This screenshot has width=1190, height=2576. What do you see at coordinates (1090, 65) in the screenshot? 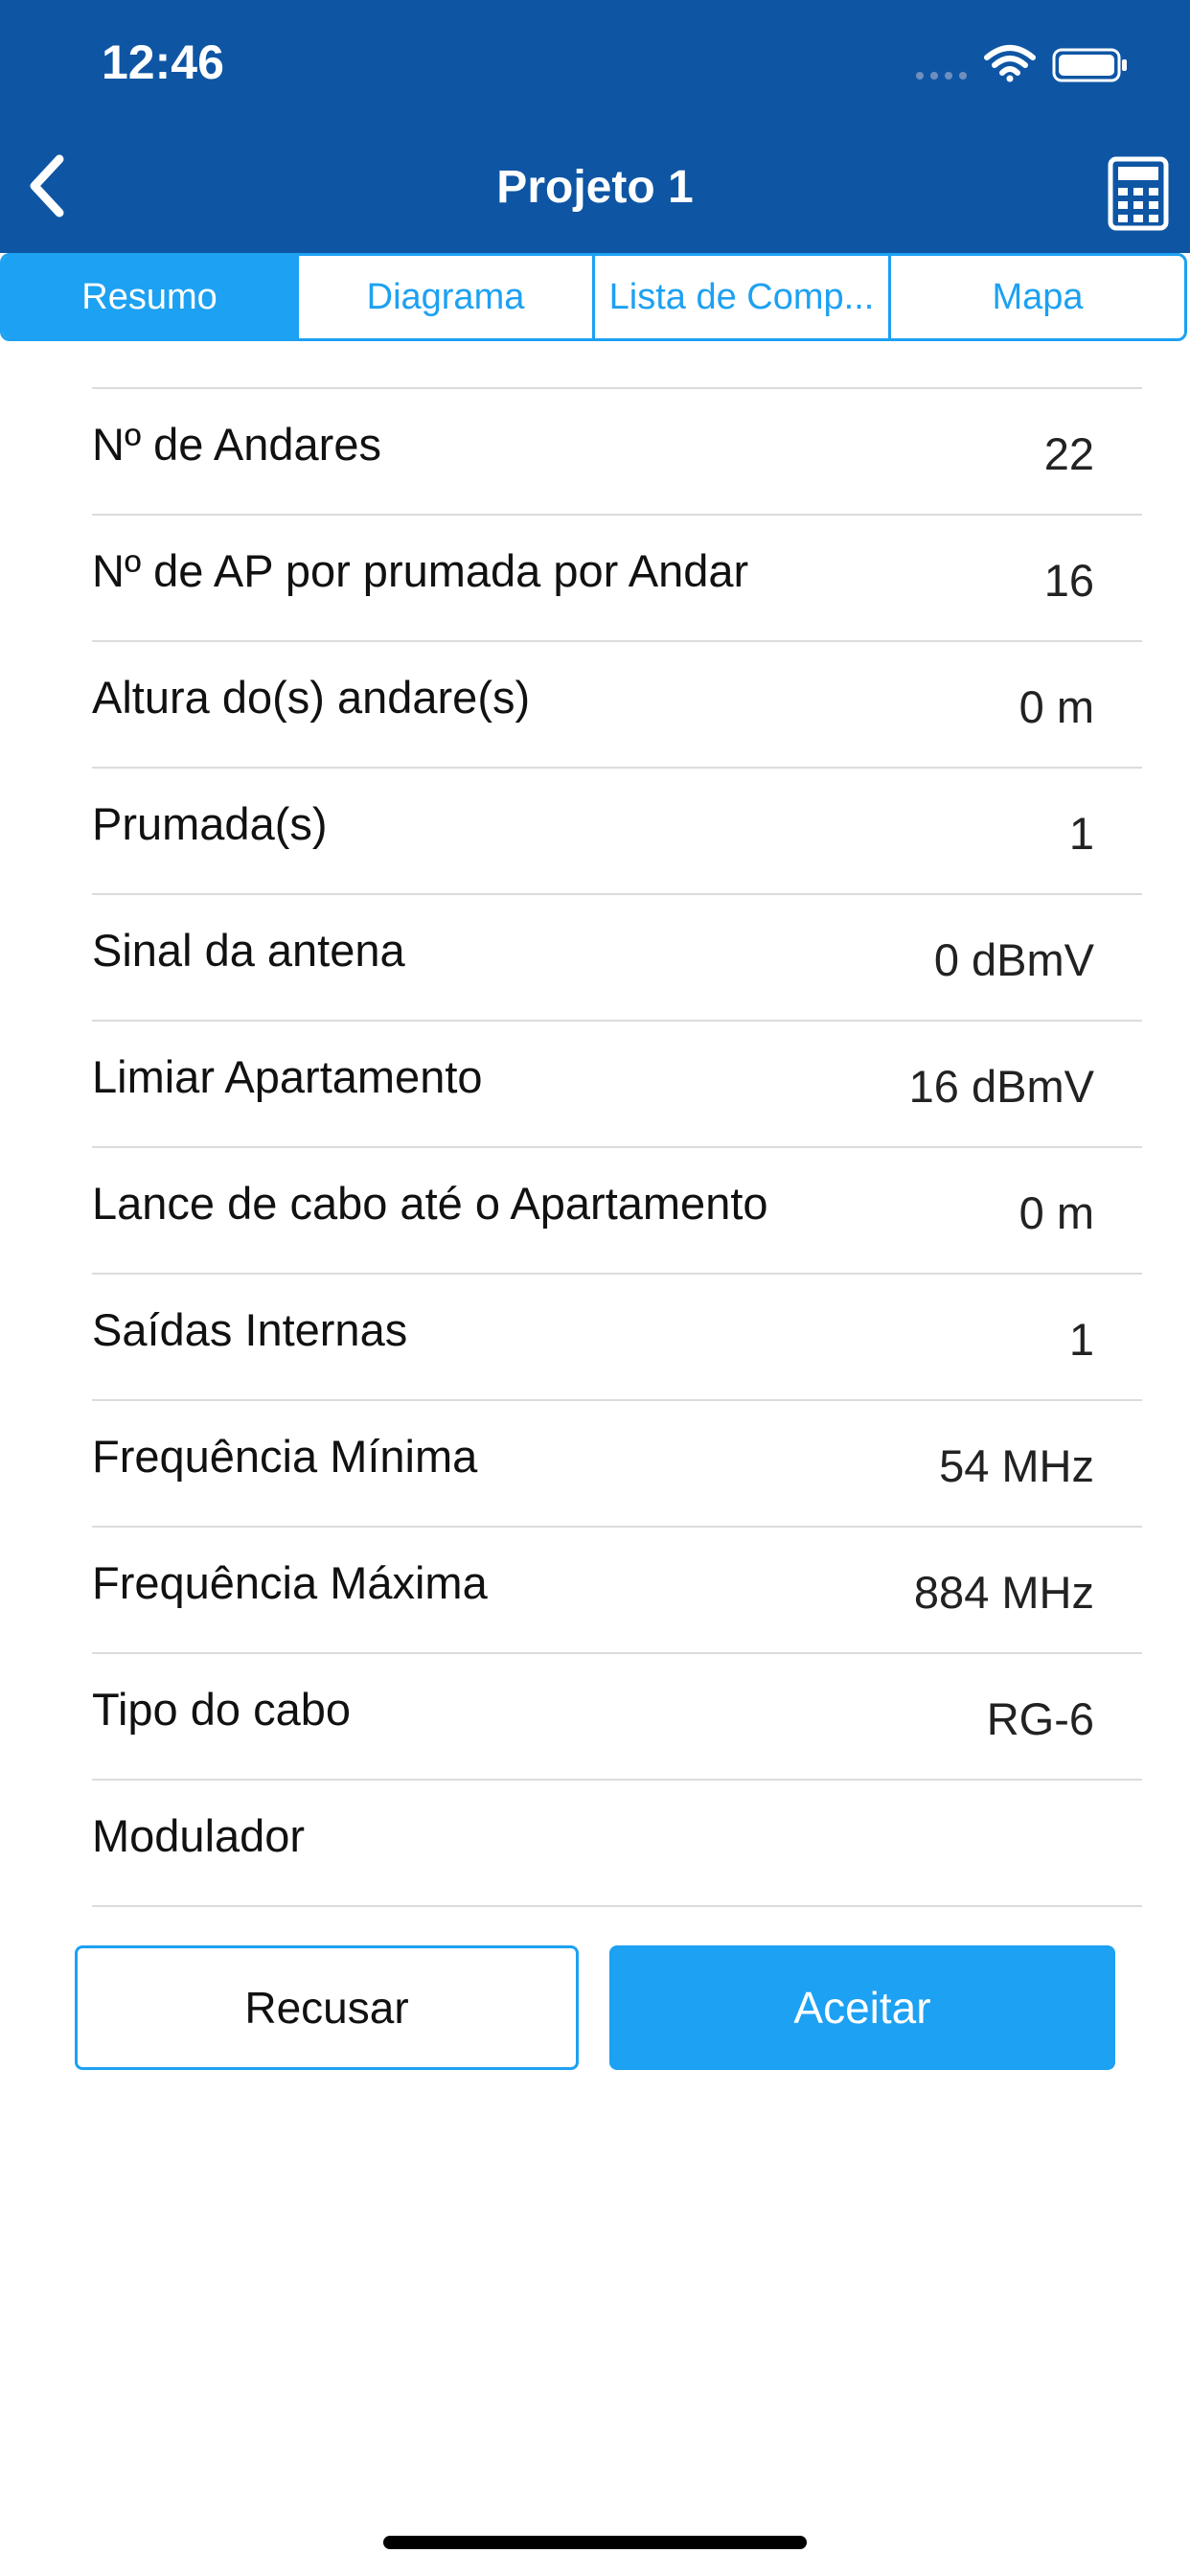
I see `battery-icon` at bounding box center [1090, 65].